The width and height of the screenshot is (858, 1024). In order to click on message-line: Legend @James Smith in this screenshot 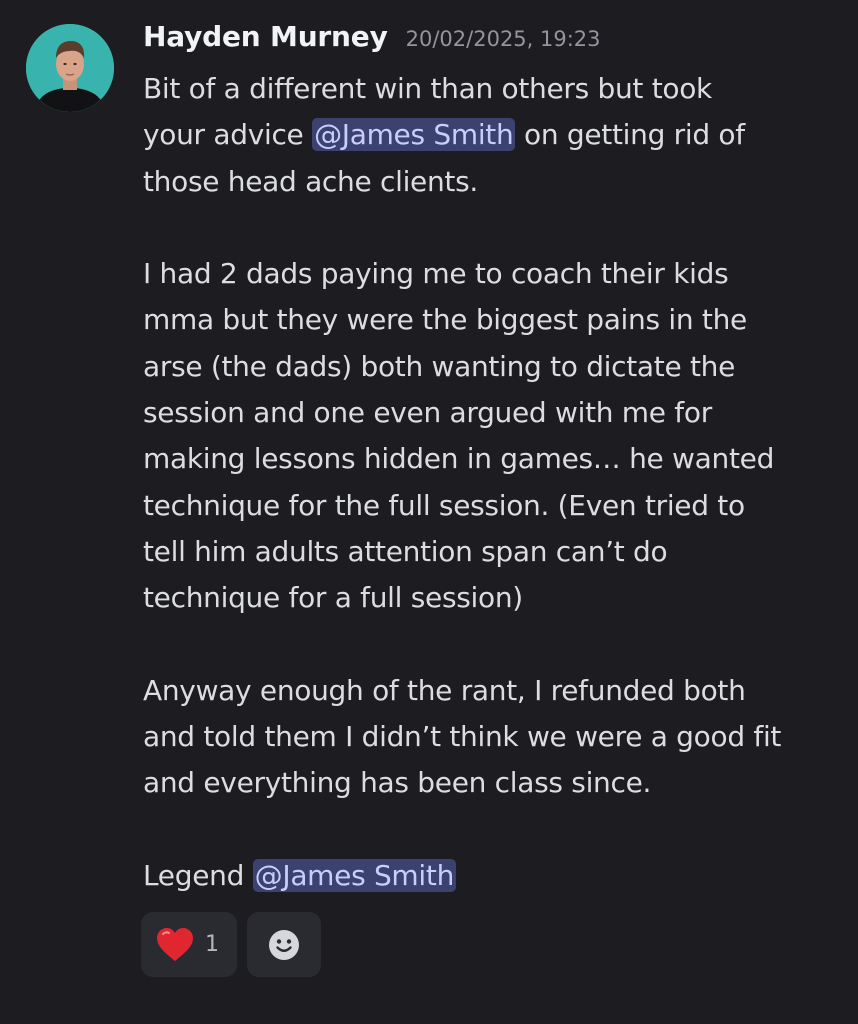, I will do `click(493, 876)`.